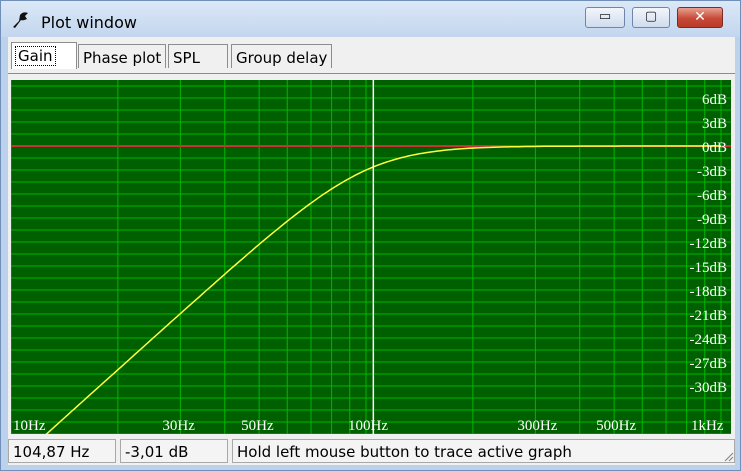 This screenshot has width=741, height=471. What do you see at coordinates (198, 56) in the screenshot?
I see `tab-spl: SPL` at bounding box center [198, 56].